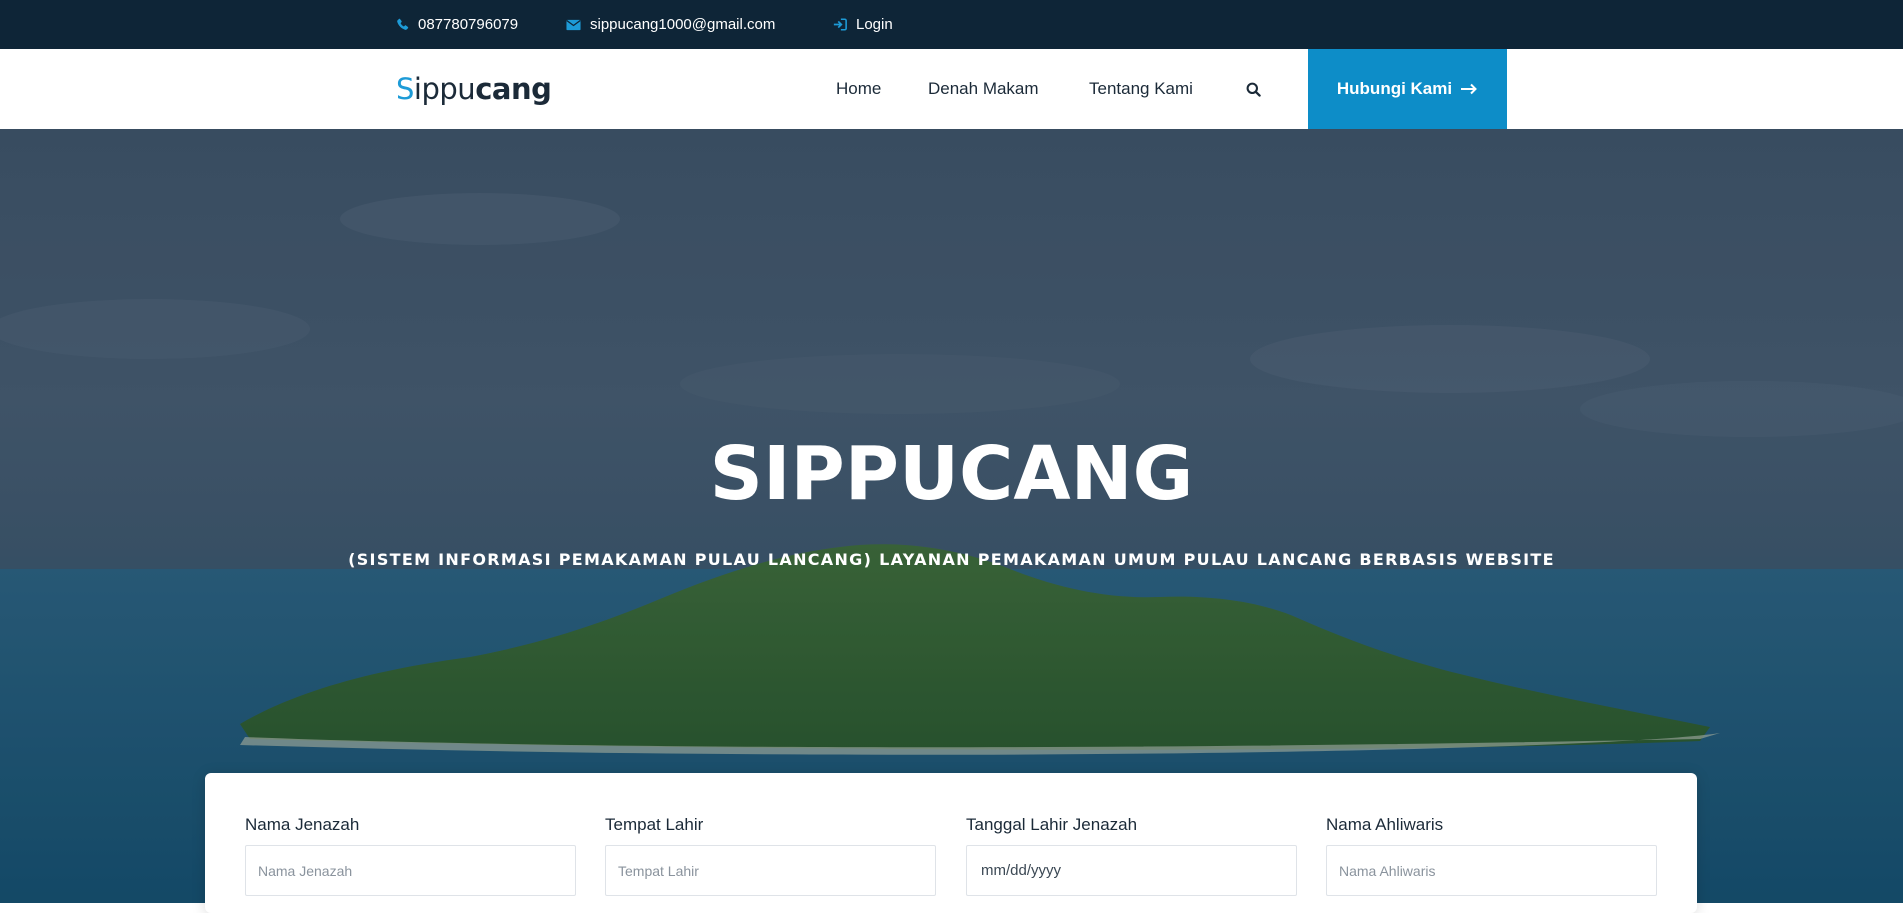 The height and width of the screenshot is (913, 1903). What do you see at coordinates (1052, 824) in the screenshot?
I see `label-tanggal-lahir: Tanggal Lahir Jenazah` at bounding box center [1052, 824].